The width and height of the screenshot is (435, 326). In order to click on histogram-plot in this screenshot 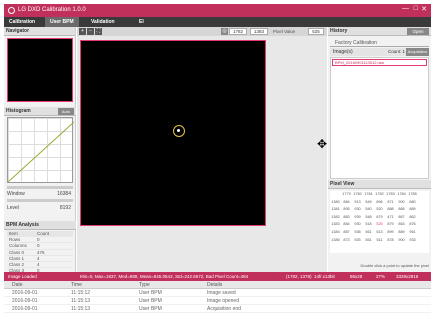, I will do `click(40, 150)`.